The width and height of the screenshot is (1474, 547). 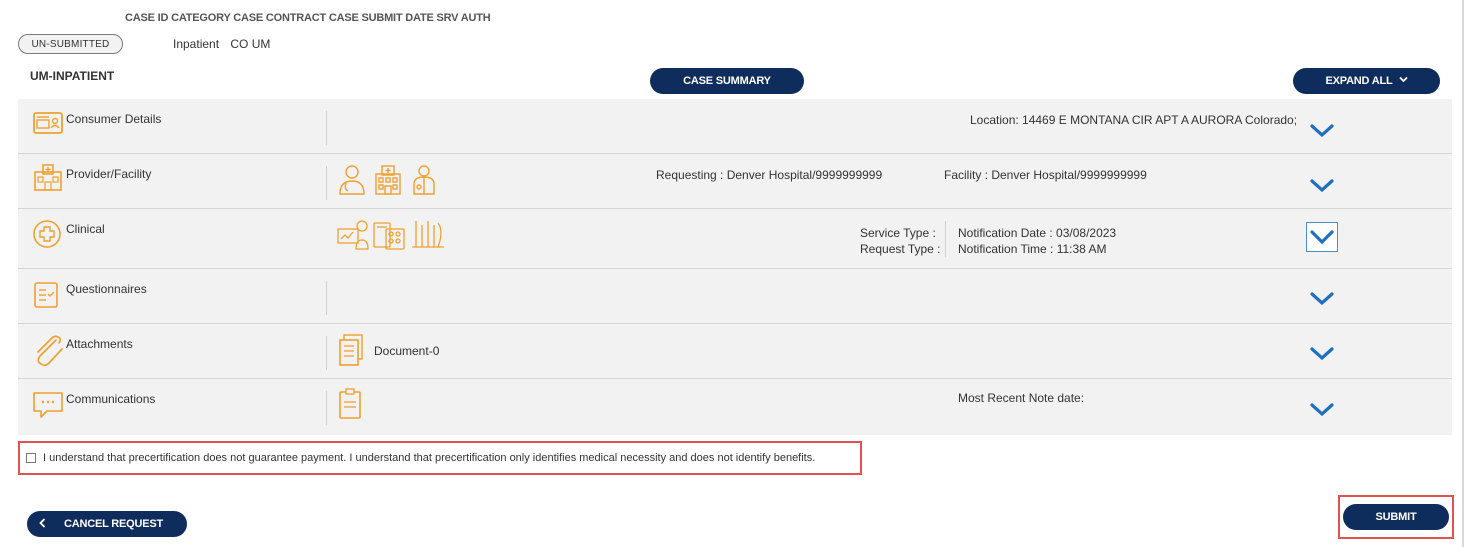 I want to click on requesting-provider: Requesting : Denver Hospital/9999999999, so click(x=769, y=175).